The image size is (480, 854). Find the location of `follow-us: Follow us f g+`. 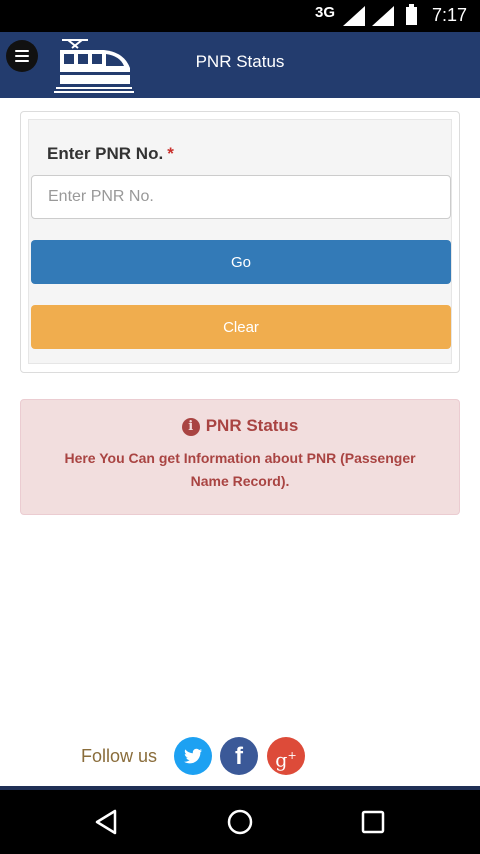

follow-us: Follow us f g+ is located at coordinates (240, 757).